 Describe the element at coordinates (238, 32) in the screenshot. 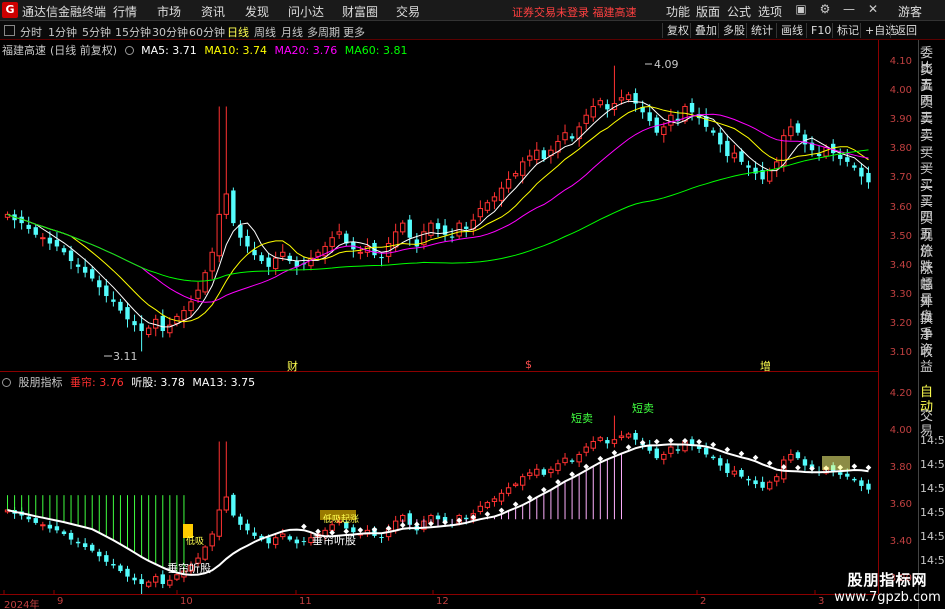

I see `tab-daily: 日线` at that location.